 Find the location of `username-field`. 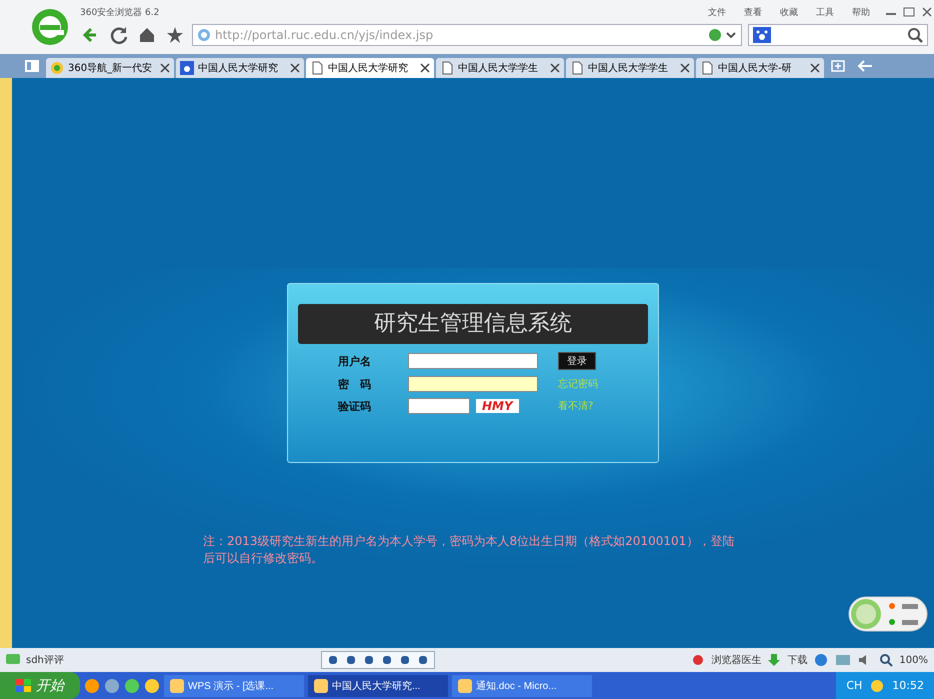

username-field is located at coordinates (473, 361).